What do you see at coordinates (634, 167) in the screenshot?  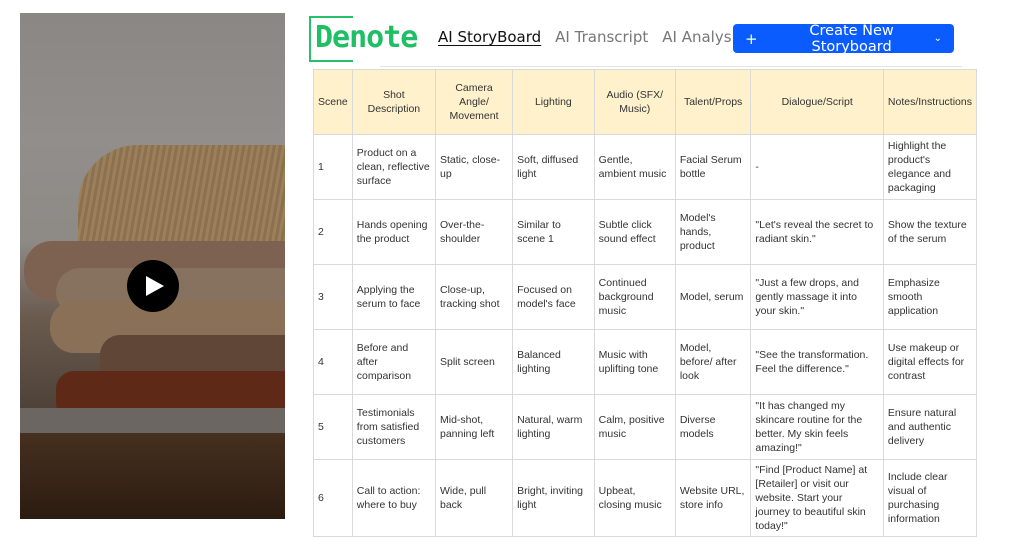 I see `cell-audio: Gentle, ambient music` at bounding box center [634, 167].